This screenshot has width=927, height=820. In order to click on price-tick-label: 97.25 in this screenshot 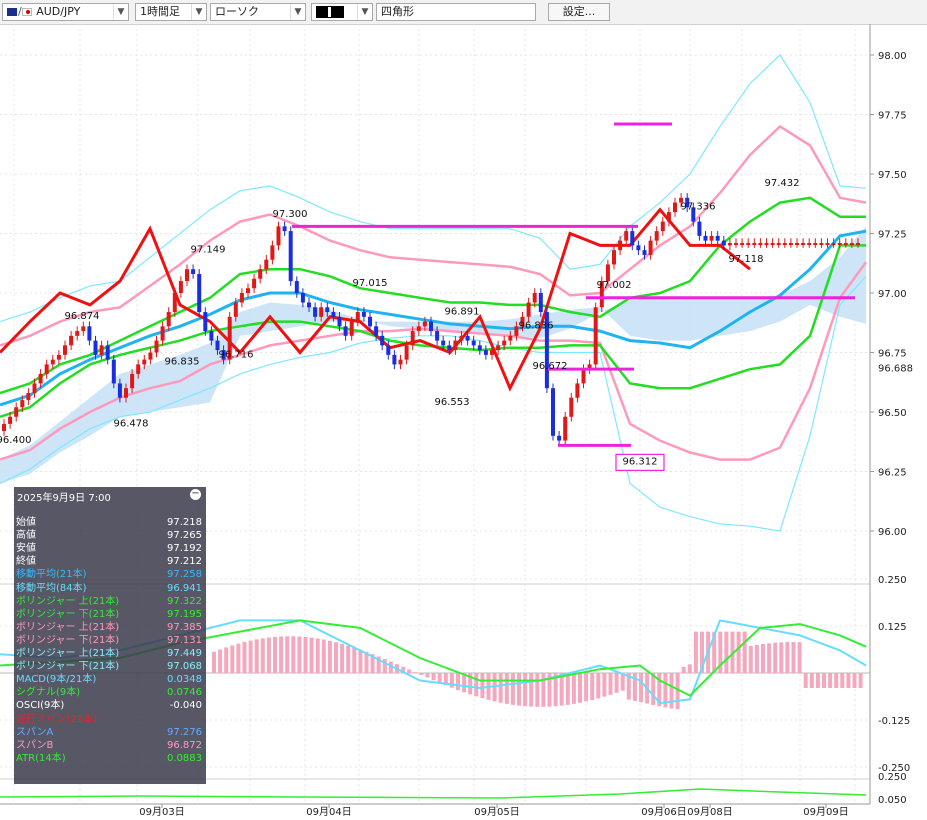, I will do `click(892, 235)`.